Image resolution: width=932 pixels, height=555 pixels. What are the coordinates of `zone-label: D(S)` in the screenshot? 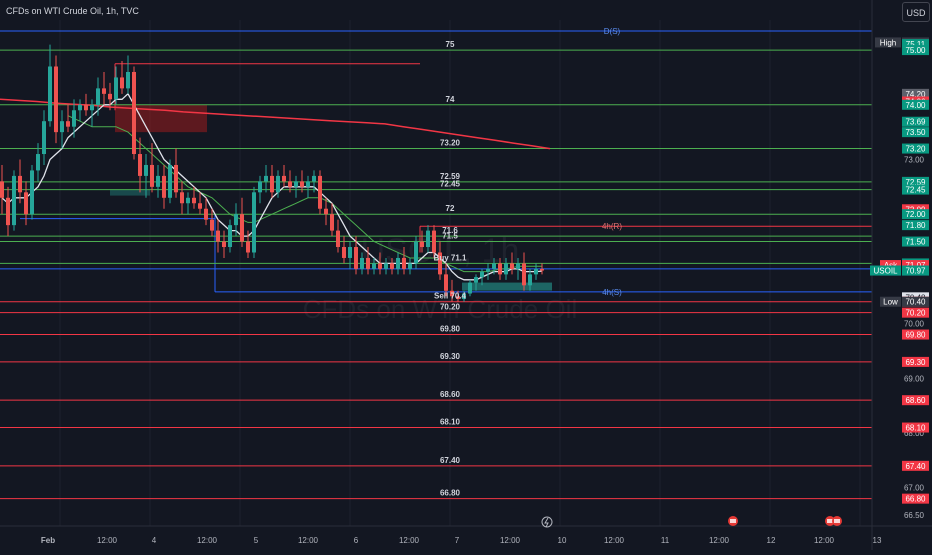 It's located at (612, 31).